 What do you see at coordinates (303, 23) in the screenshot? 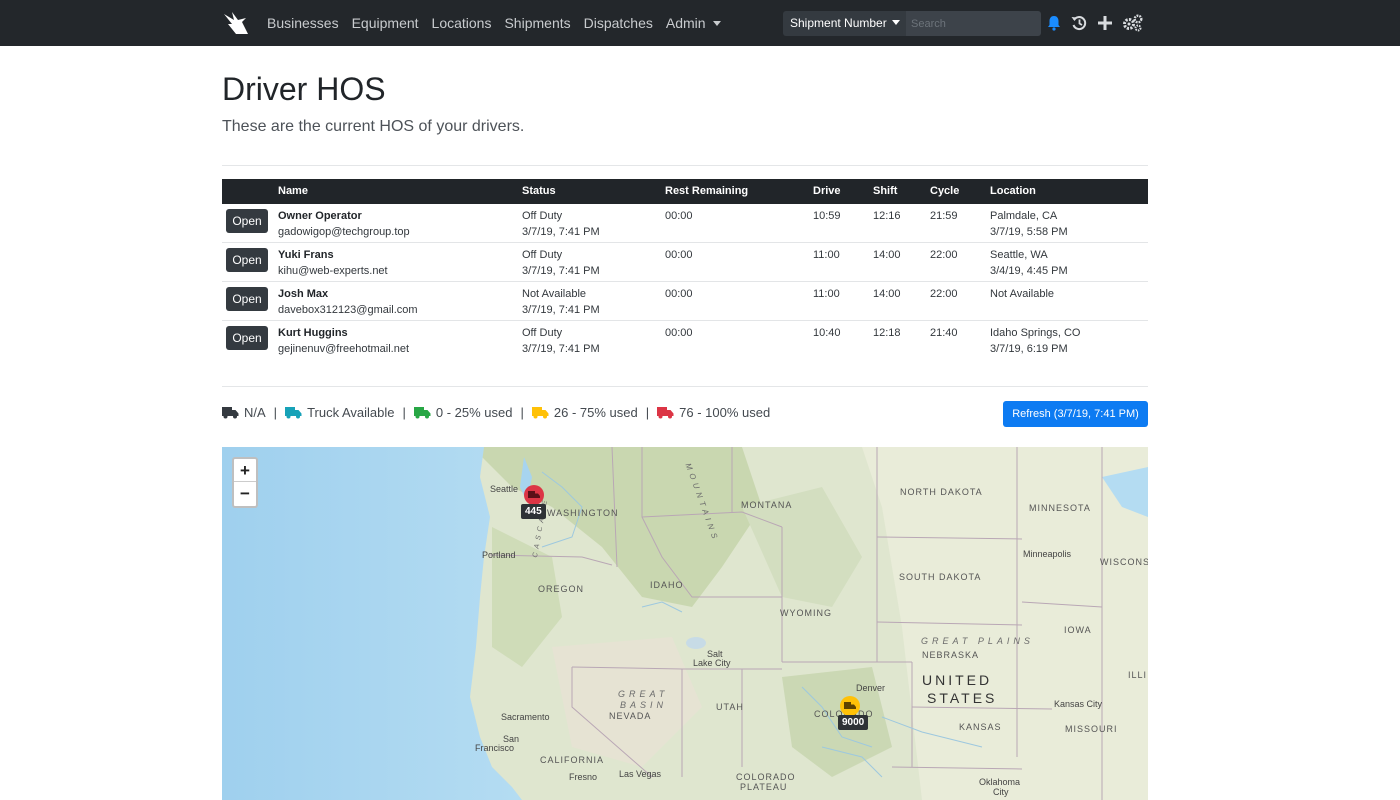
I see `nav-businesses: Businesses` at bounding box center [303, 23].